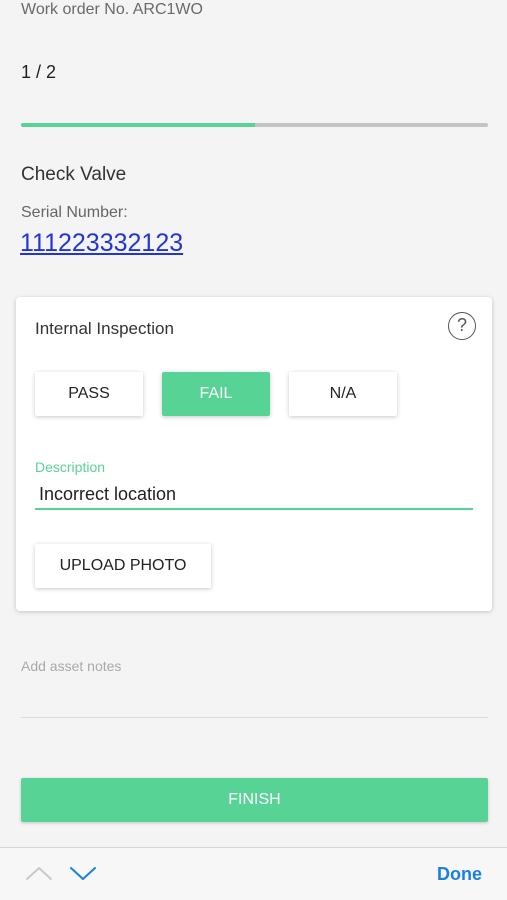  Describe the element at coordinates (74, 174) in the screenshot. I see `asset-name: Check Valve` at that location.